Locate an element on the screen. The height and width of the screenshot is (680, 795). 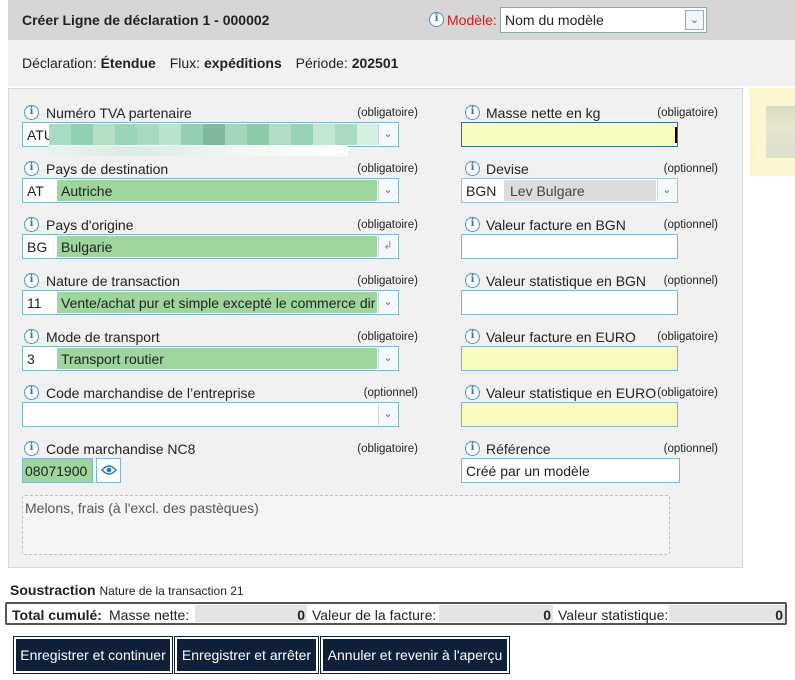
destination-country-code: AT is located at coordinates (35, 191).